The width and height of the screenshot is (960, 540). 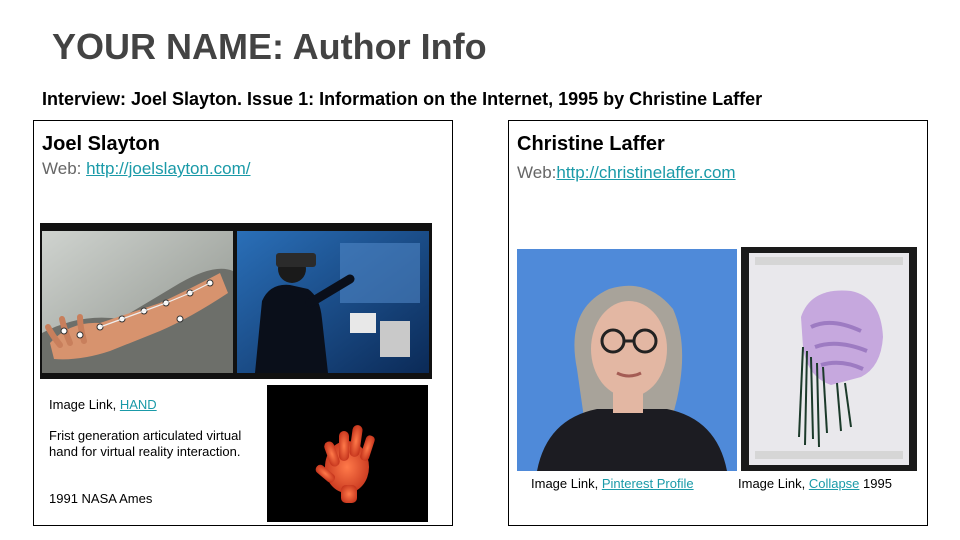 I want to click on author-name: Christine Laffer, so click(x=591, y=144).